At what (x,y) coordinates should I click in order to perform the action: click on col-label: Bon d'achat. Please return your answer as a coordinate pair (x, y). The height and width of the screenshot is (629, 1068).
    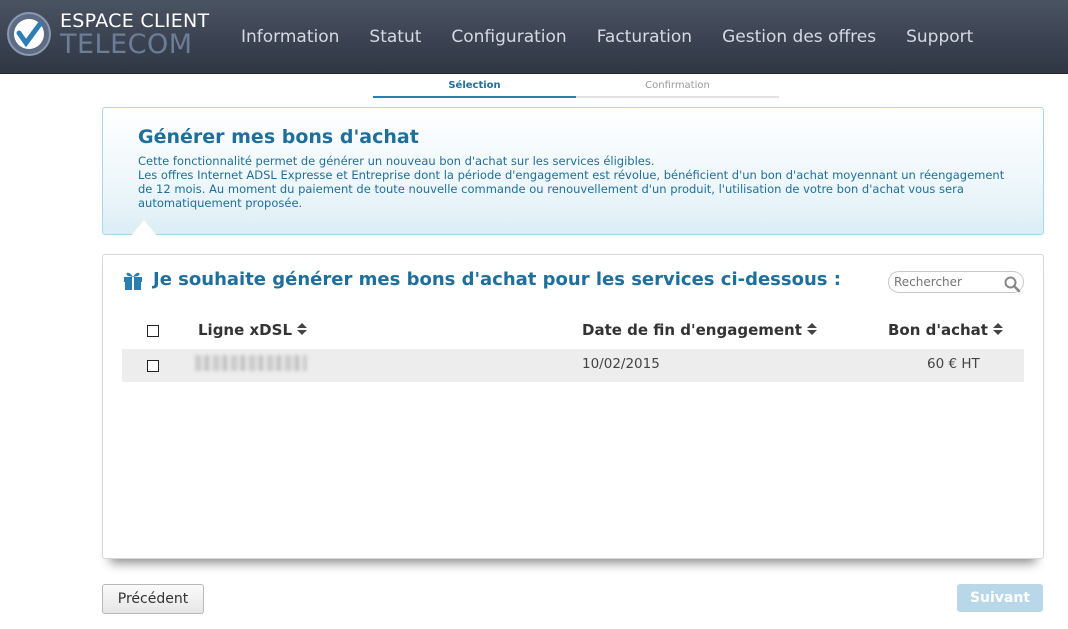
    Looking at the image, I should click on (938, 330).